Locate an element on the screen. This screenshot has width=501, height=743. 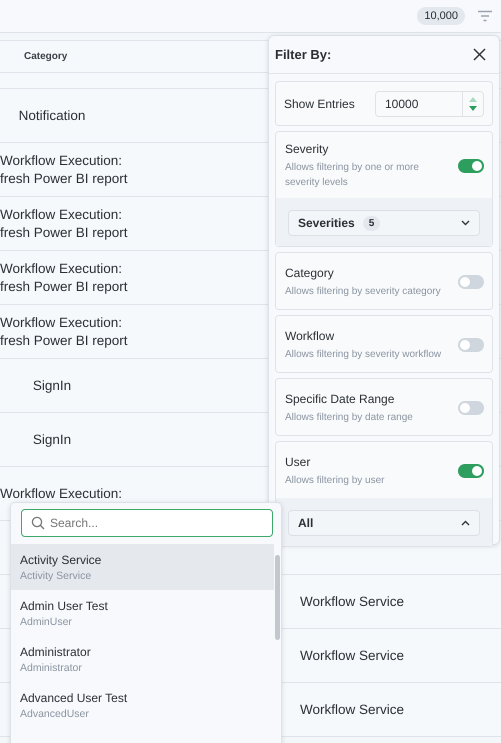
filter-description: Allows filtering by one or more severity levels is located at coordinates (352, 175).